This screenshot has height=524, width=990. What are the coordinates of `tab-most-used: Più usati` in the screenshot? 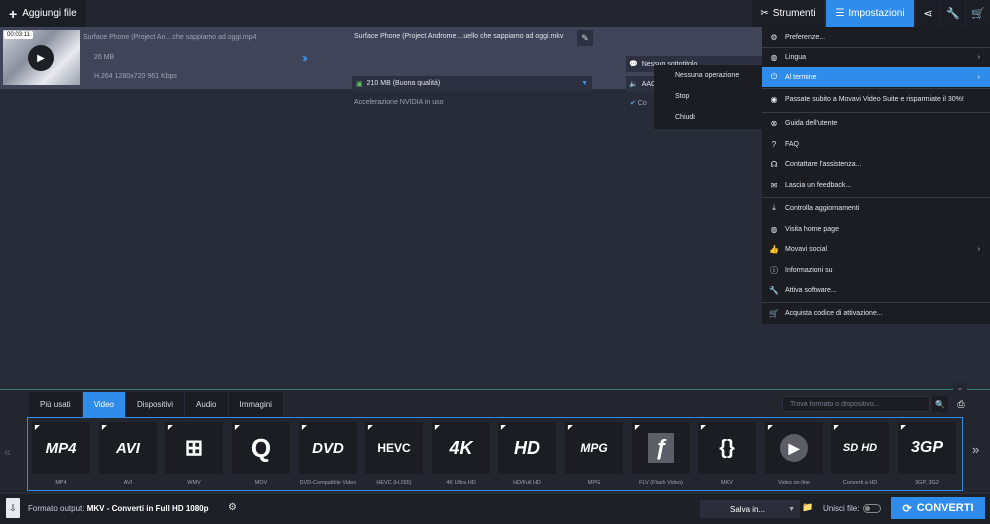 It's located at (56, 404).